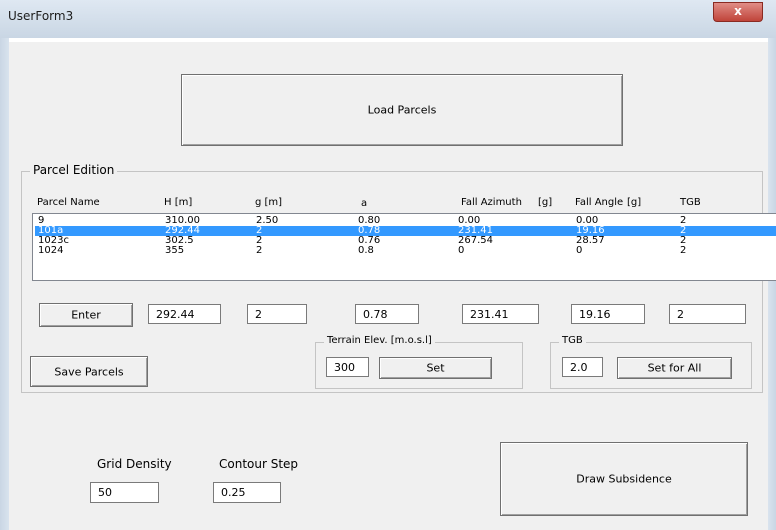 The image size is (776, 530). What do you see at coordinates (572, 340) in the screenshot?
I see `tgb-group-label: TGB` at bounding box center [572, 340].